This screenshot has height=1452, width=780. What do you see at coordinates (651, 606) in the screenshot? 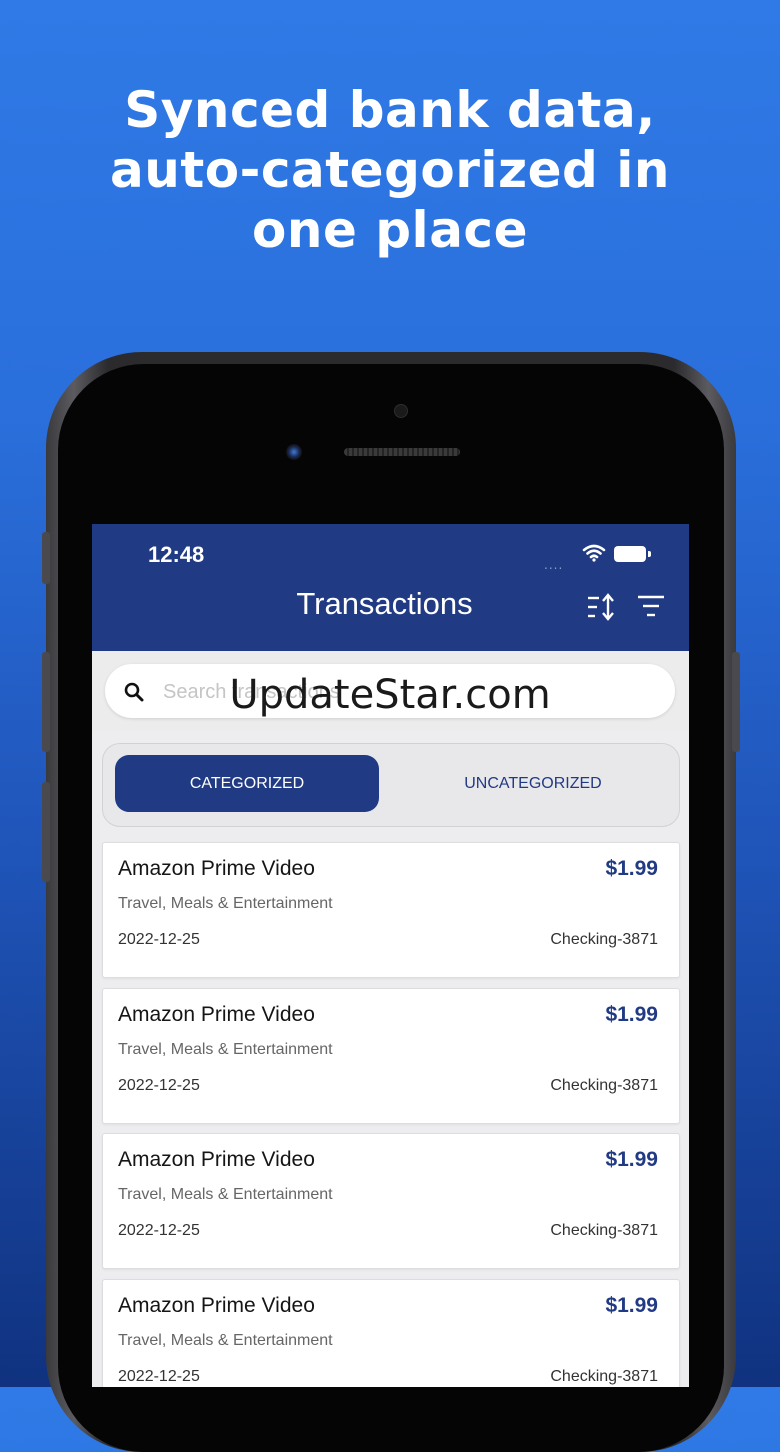
I see `filter-icon` at bounding box center [651, 606].